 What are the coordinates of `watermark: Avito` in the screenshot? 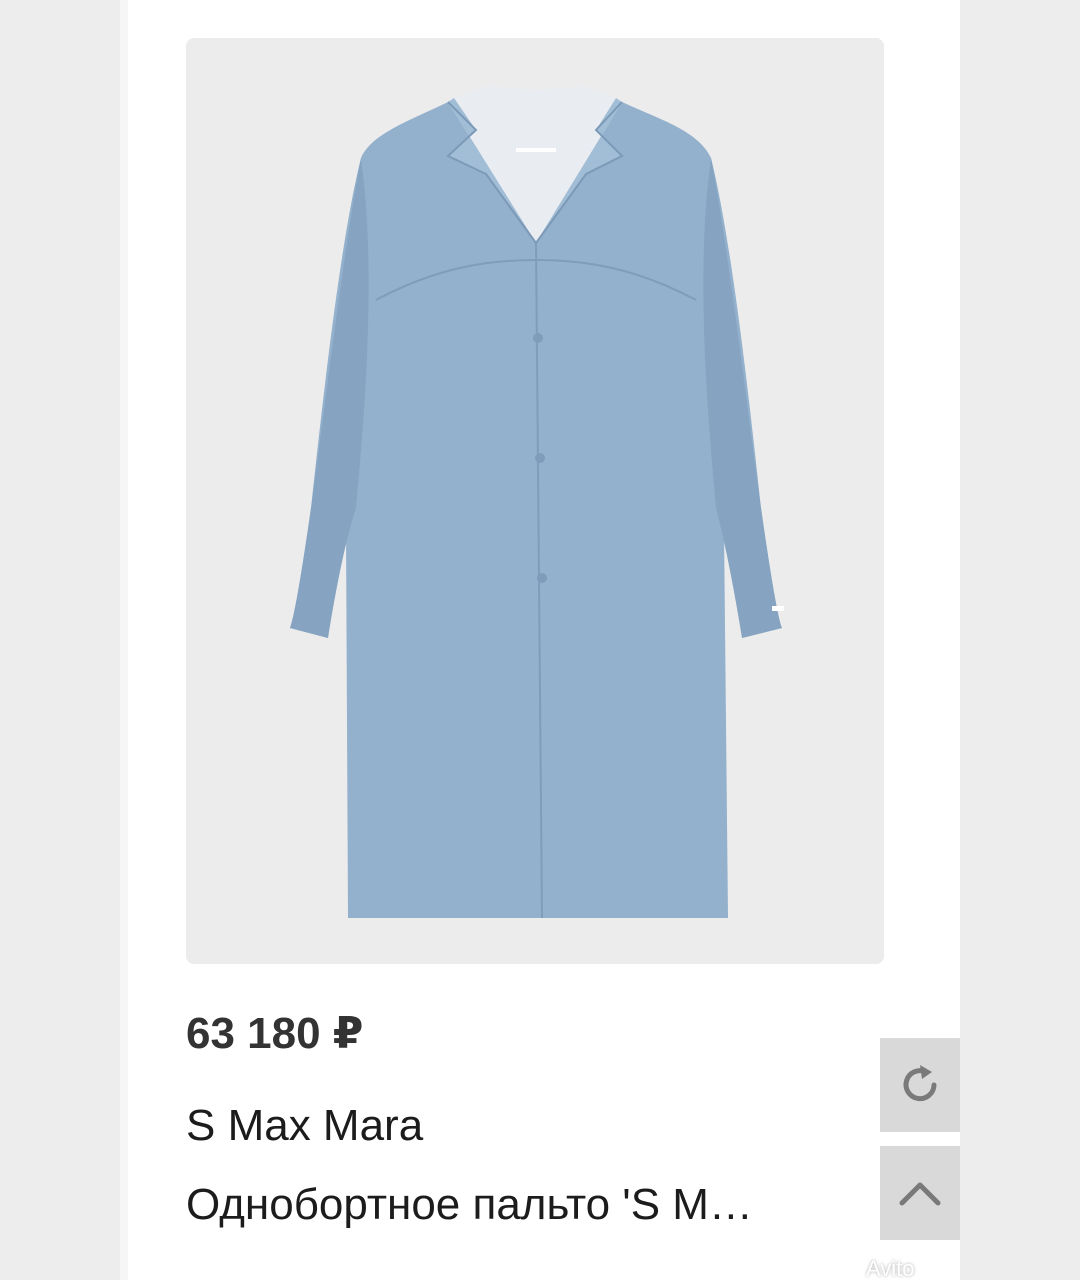 It's located at (890, 1268).